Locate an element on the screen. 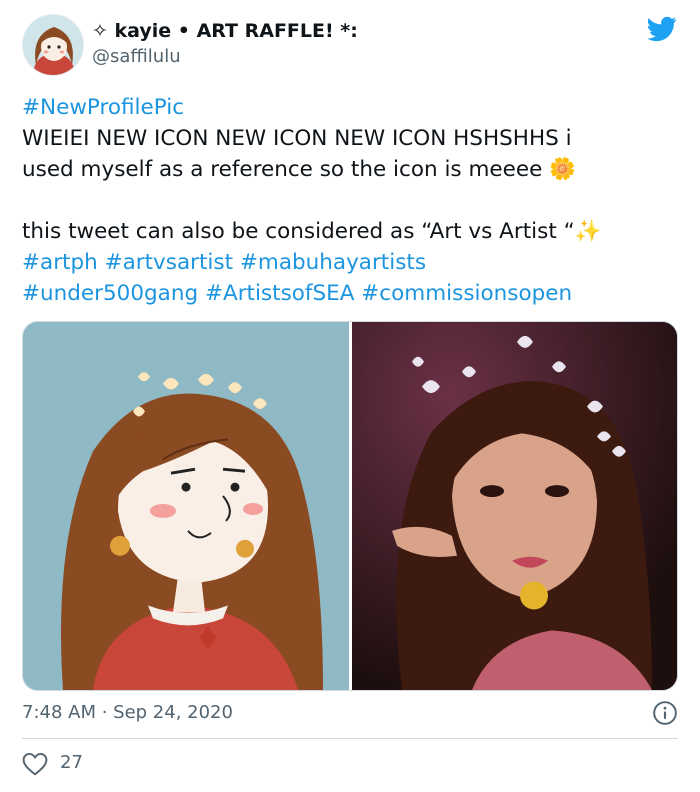  display-name: ✧ kayie • ART RAFFLE! *: is located at coordinates (225, 31).